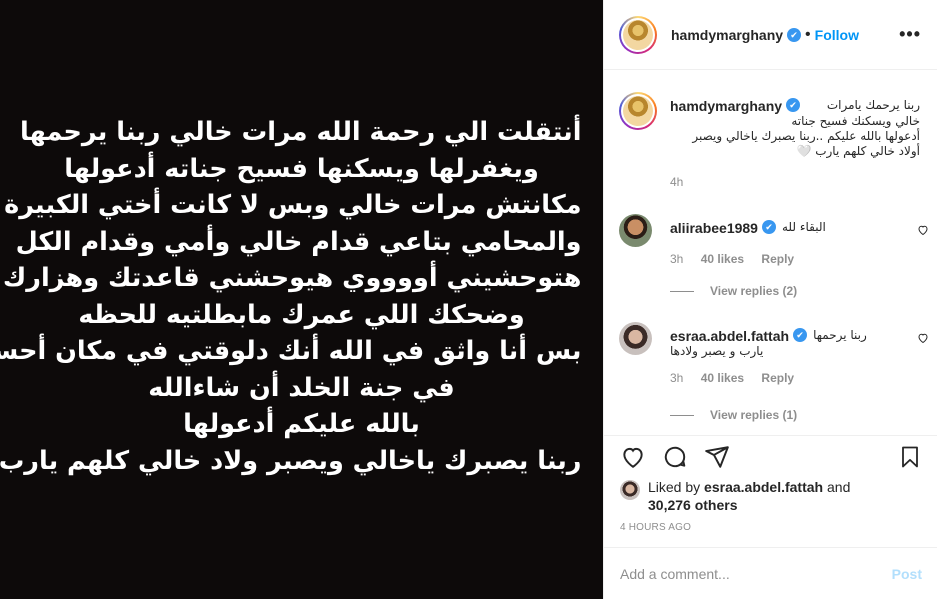 The image size is (937, 599). I want to click on share-icon, so click(717, 457).